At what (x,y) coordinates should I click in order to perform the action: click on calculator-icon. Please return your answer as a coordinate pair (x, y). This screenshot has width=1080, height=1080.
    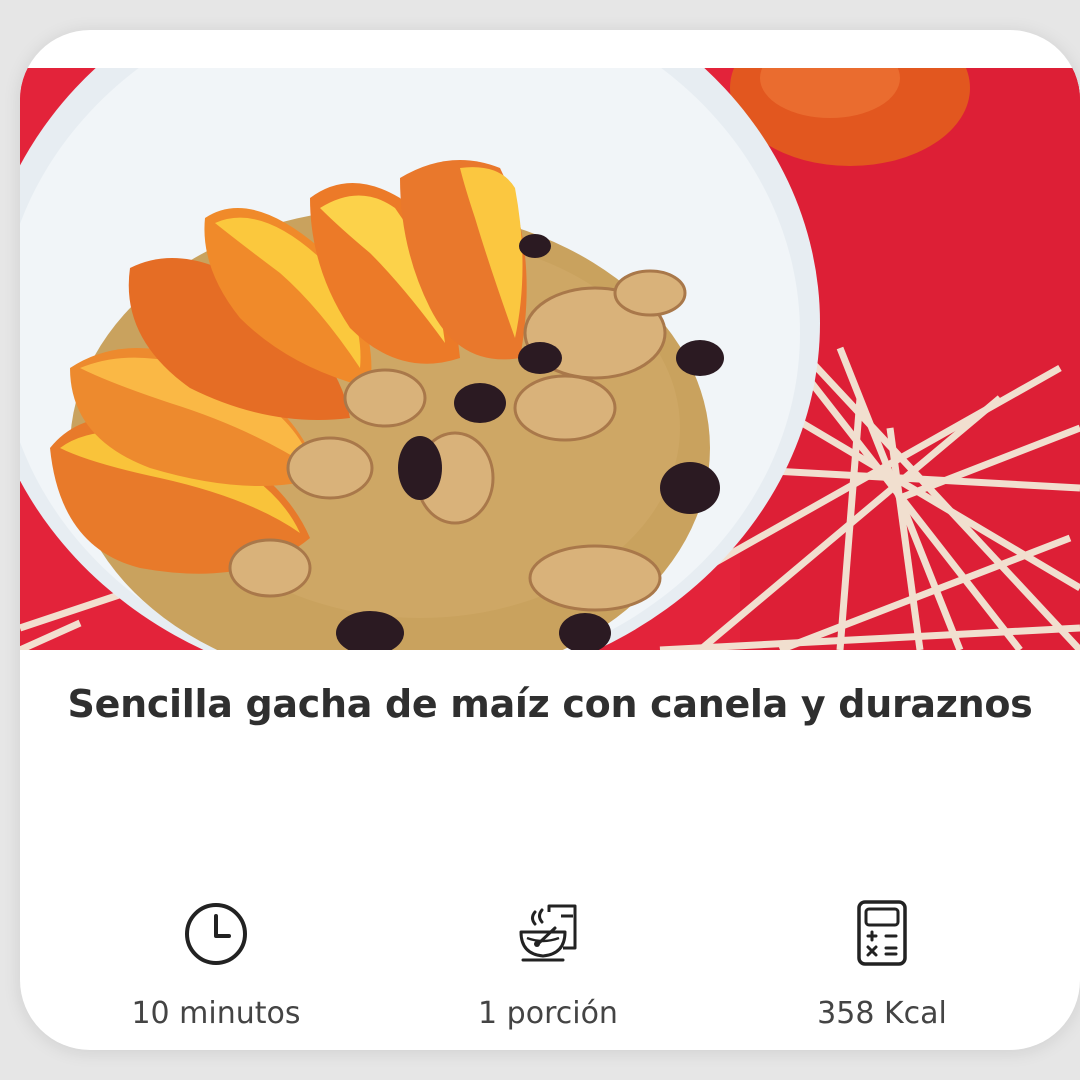
    Looking at the image, I should click on (882, 933).